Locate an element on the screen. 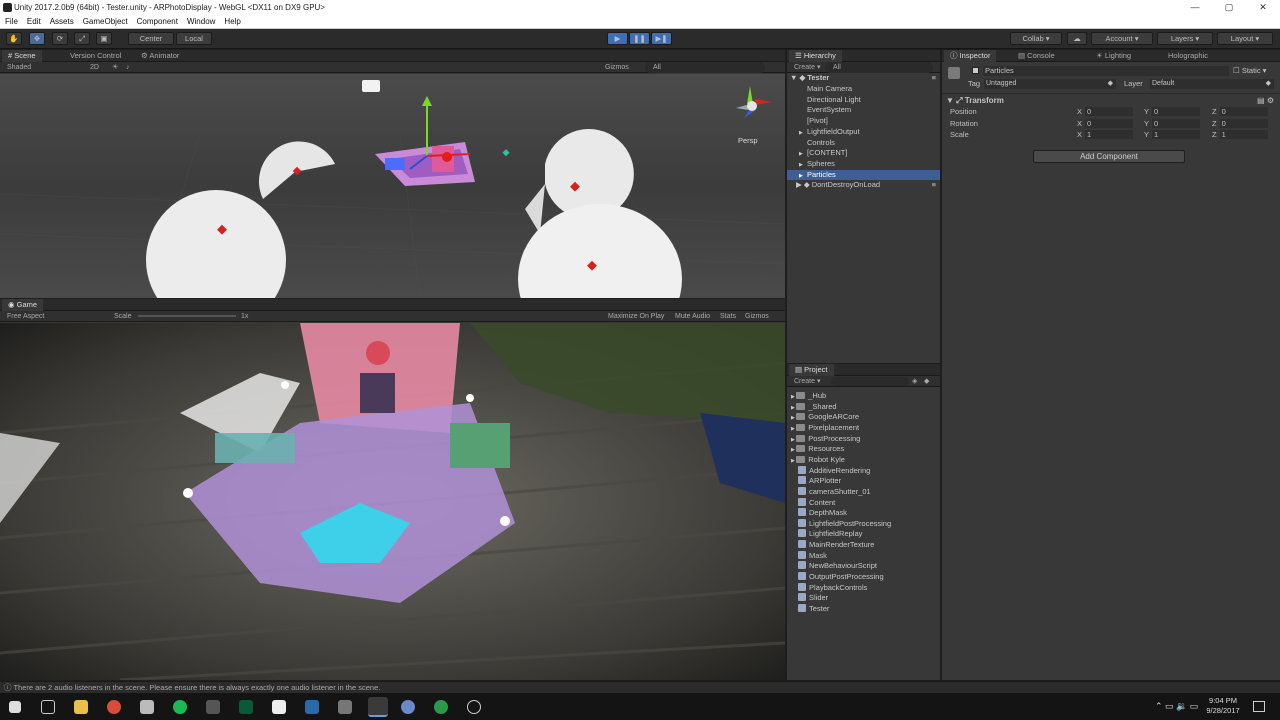  move-tool-icon: ✥ is located at coordinates (37, 38).